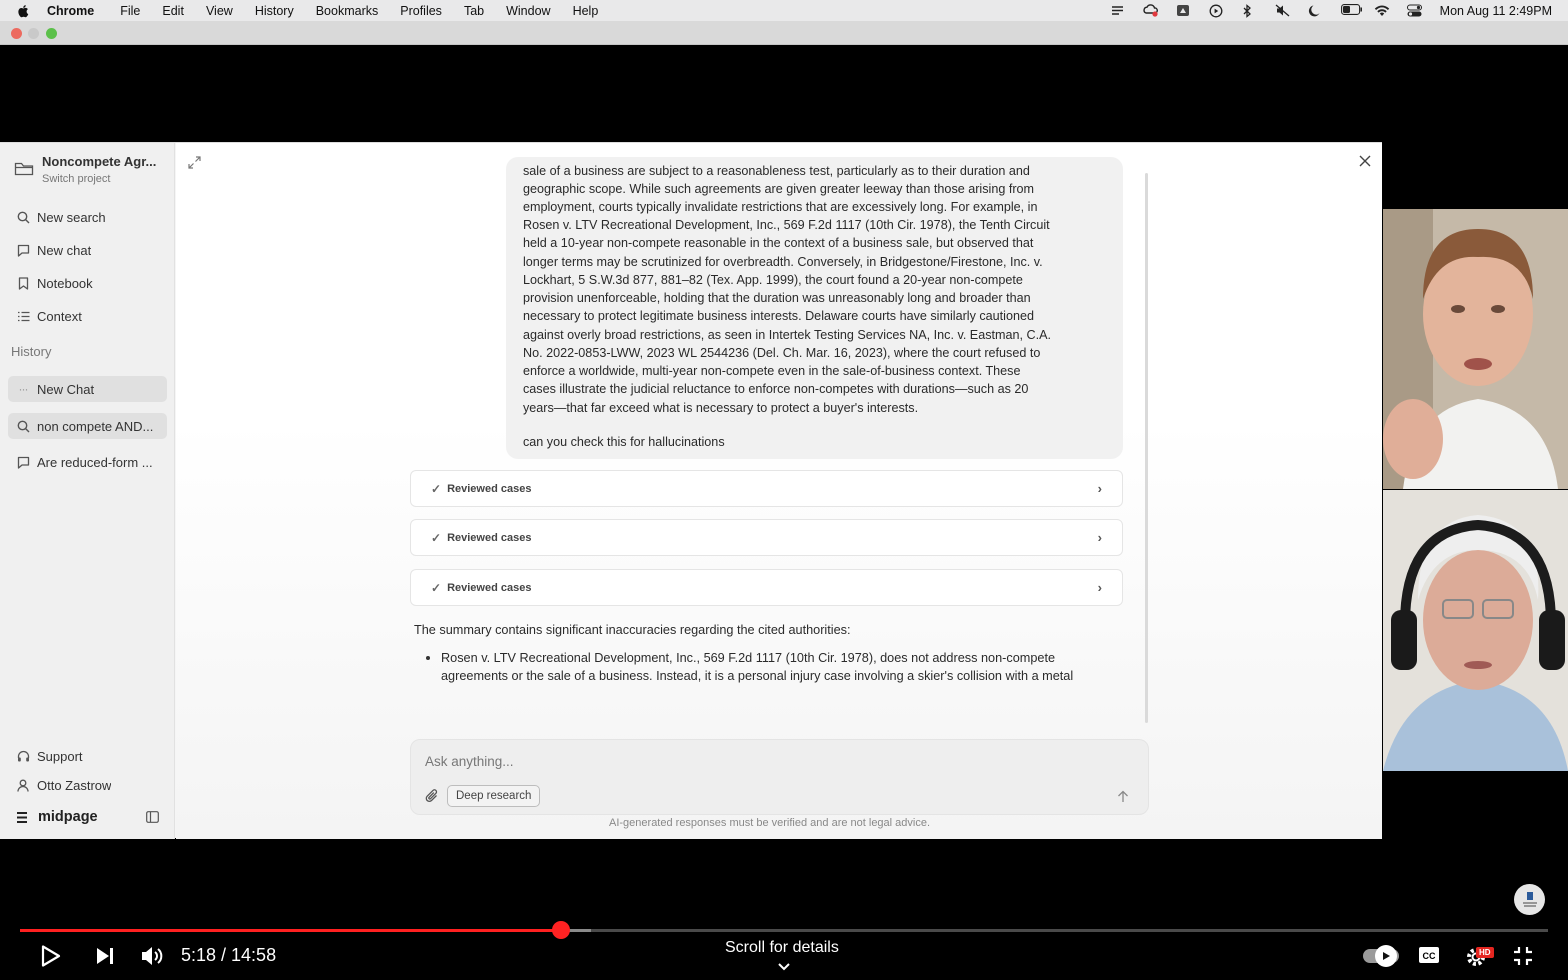  What do you see at coordinates (347, 11) in the screenshot?
I see `menu-bookmarks: Bookmarks` at bounding box center [347, 11].